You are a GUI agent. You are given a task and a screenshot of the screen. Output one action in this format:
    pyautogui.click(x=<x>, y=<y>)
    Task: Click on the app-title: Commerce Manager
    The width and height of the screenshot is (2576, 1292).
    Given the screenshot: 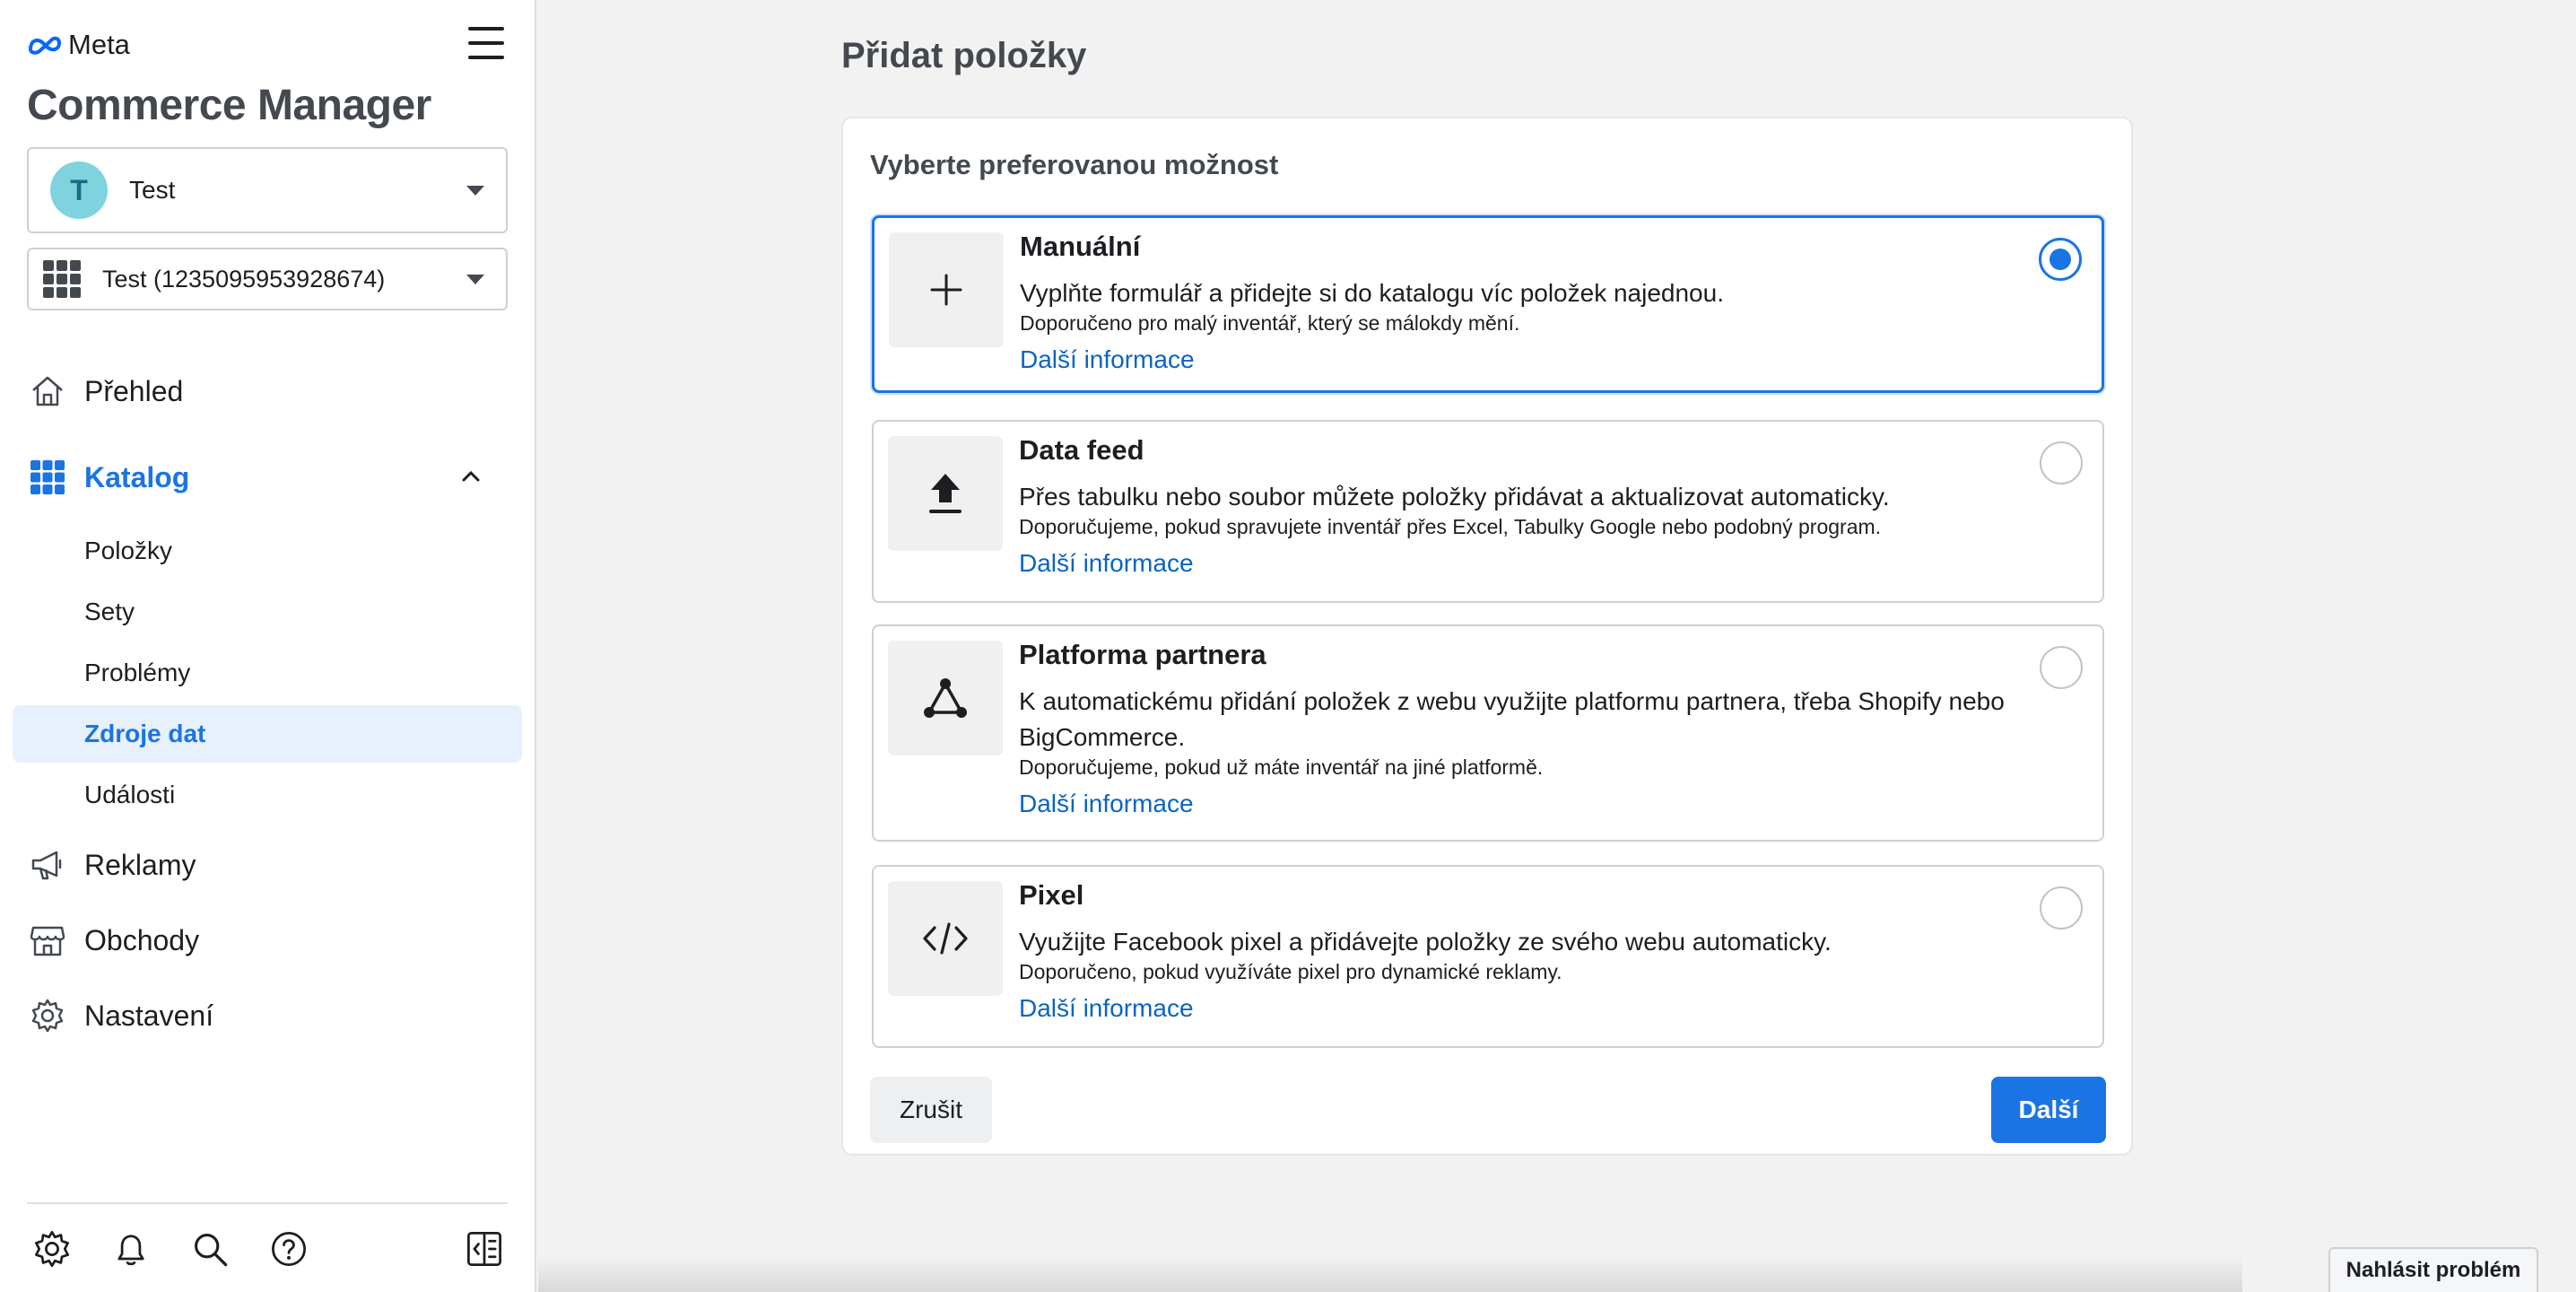 What is the action you would take?
    pyautogui.click(x=229, y=106)
    